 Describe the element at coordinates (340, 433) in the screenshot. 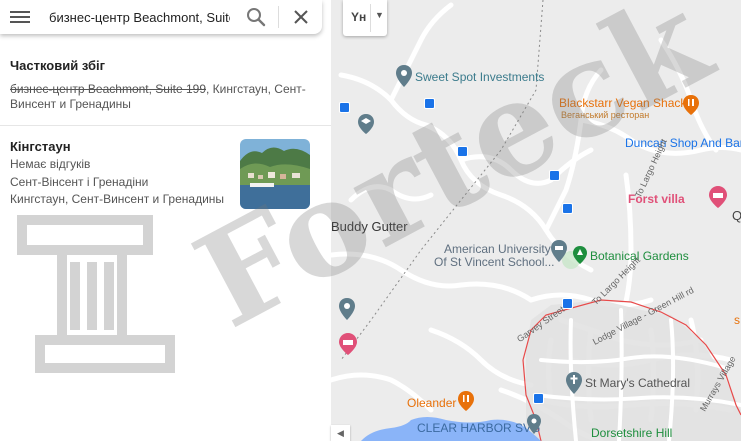

I see `collapse-panel-button: ◀` at that location.